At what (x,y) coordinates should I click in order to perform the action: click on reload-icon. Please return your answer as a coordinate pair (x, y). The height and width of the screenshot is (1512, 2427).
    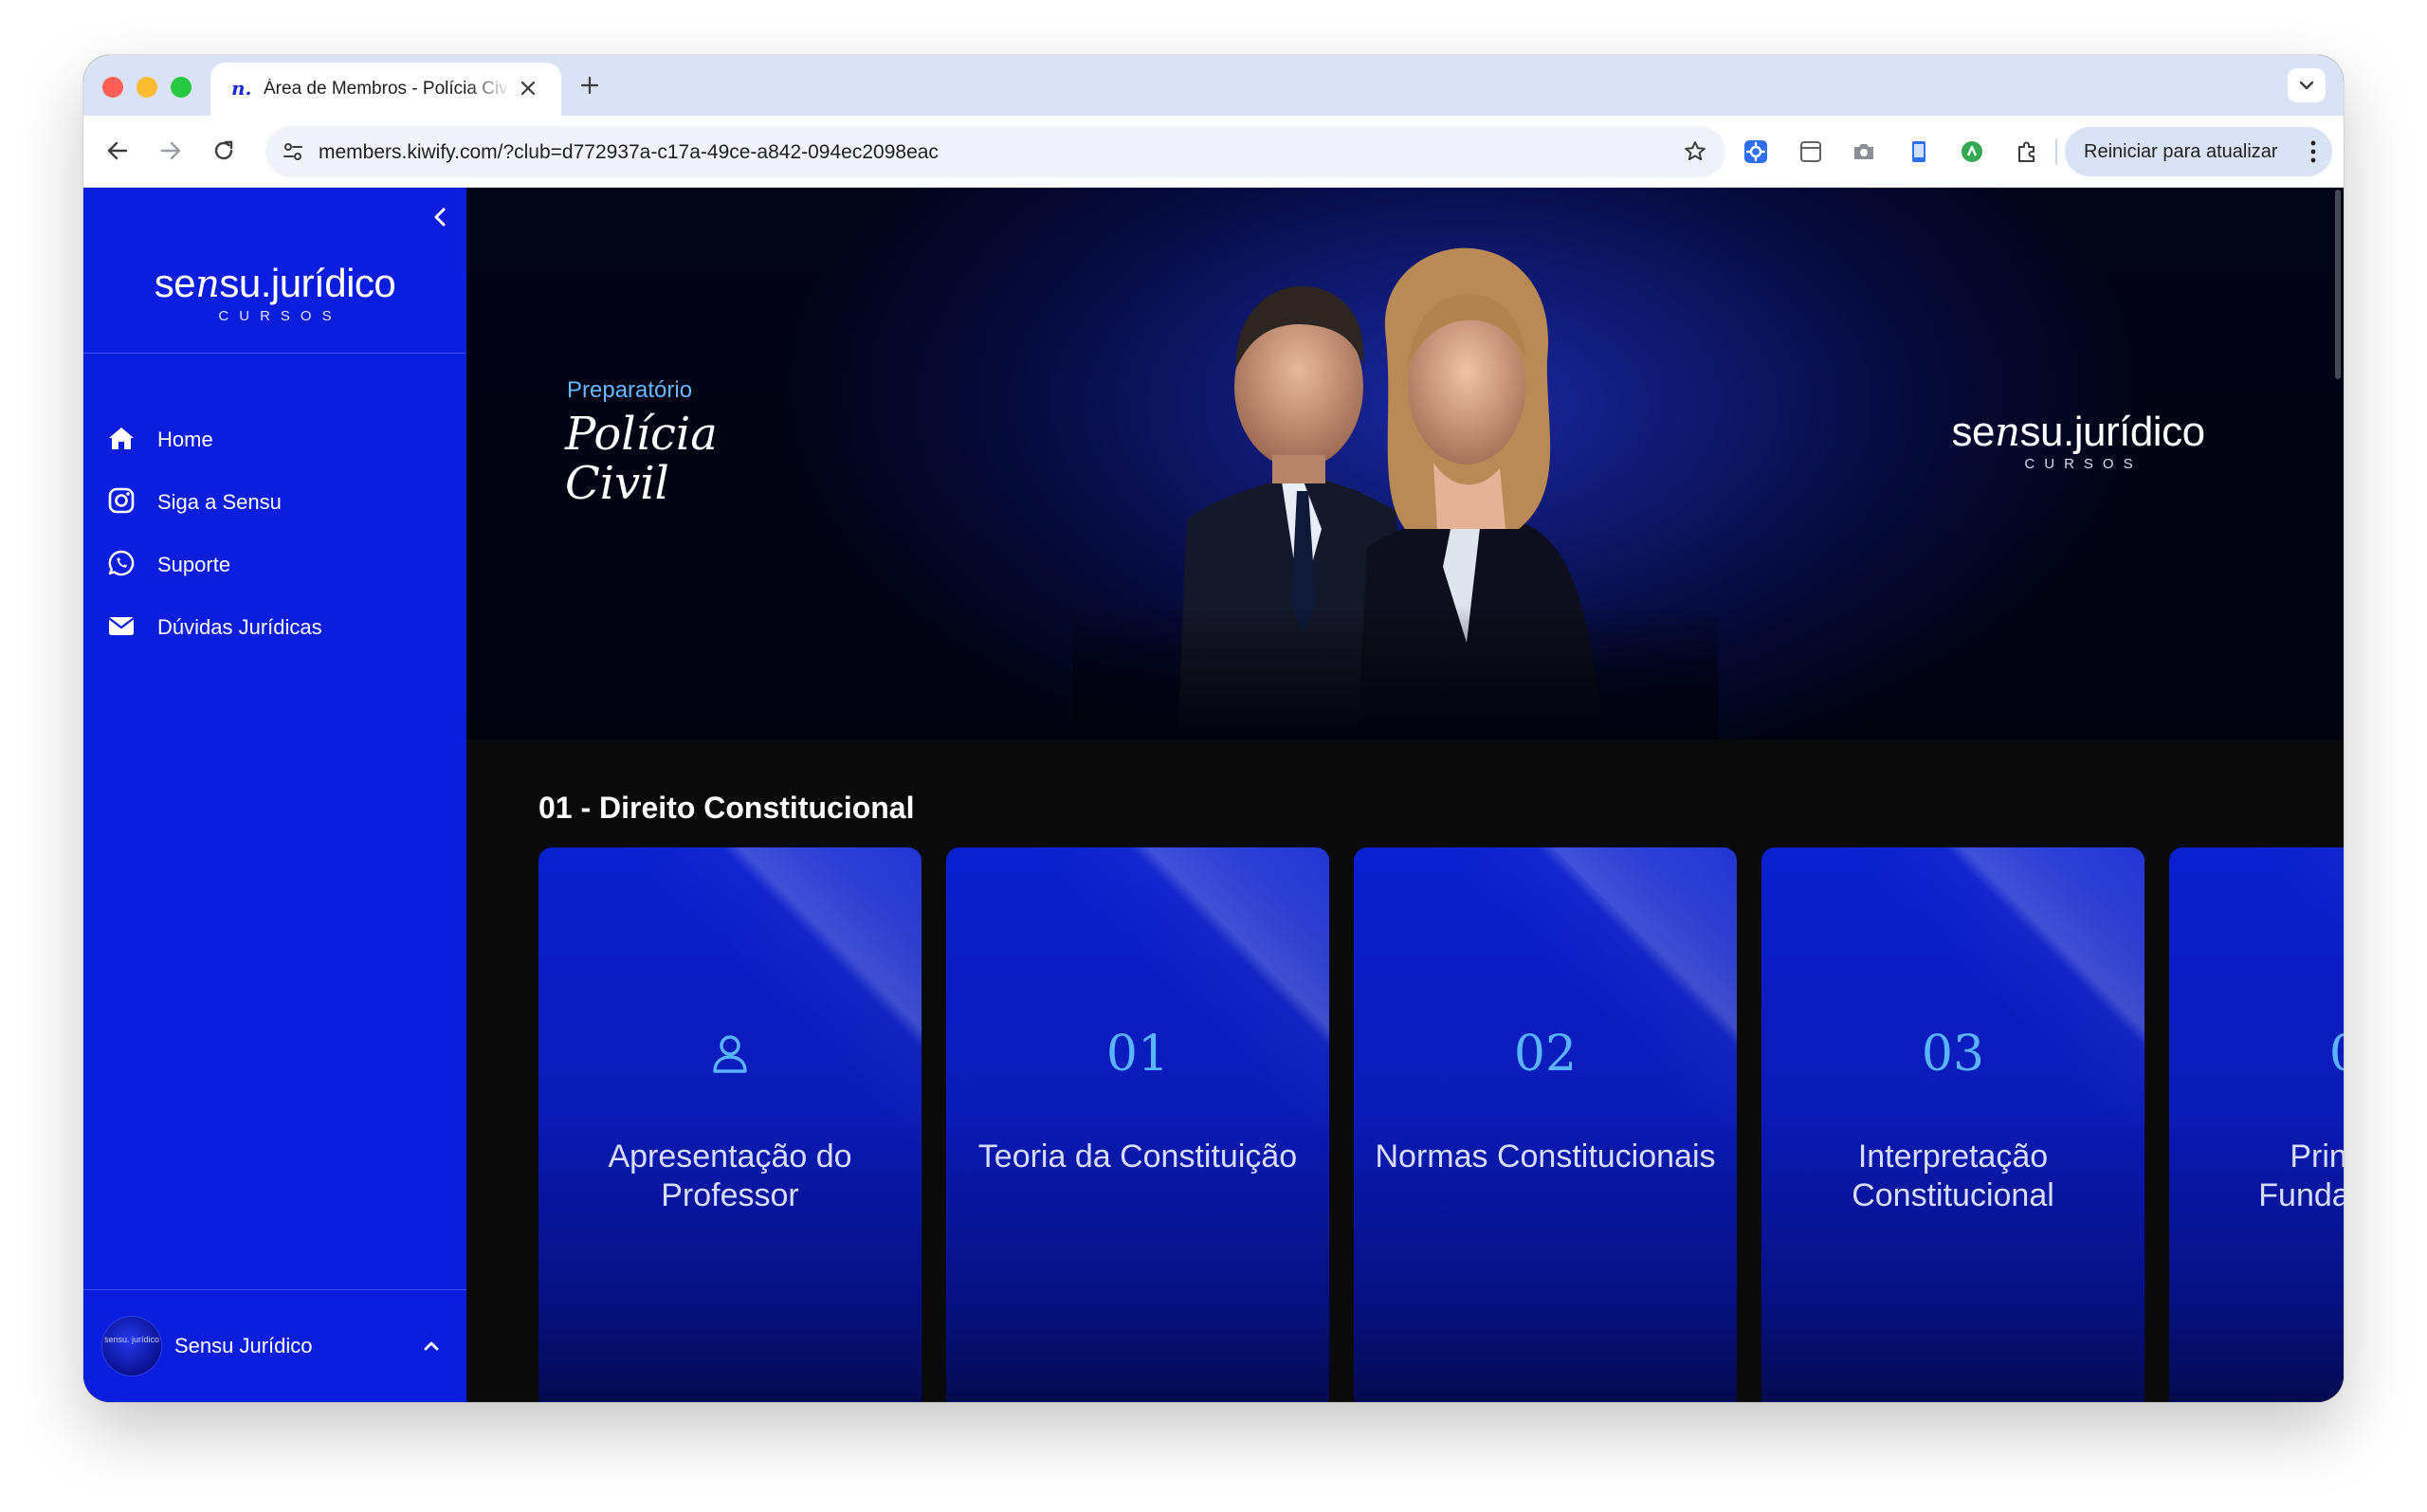
    Looking at the image, I should click on (224, 151).